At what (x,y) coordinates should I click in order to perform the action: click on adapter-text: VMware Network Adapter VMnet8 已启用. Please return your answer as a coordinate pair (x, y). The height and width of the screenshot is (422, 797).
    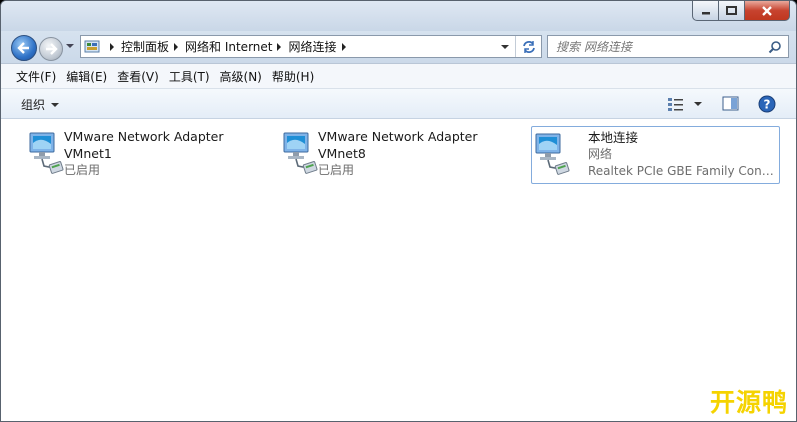
    Looking at the image, I should click on (398, 153).